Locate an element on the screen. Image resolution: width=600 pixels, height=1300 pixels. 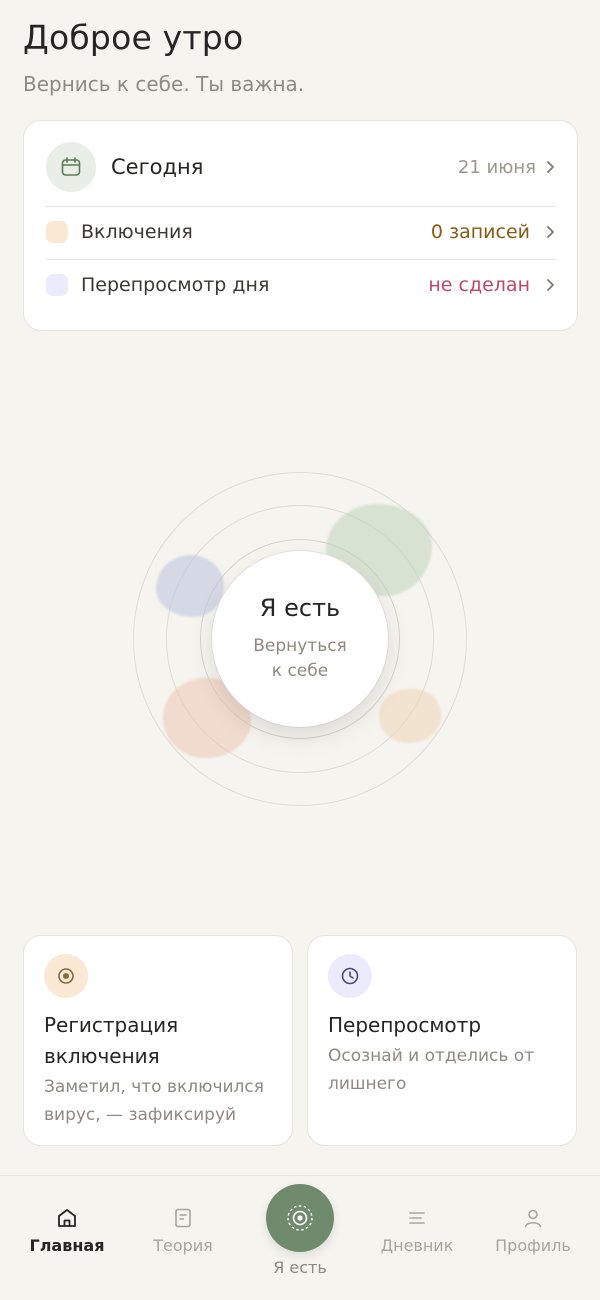
inclusions-label: Включения is located at coordinates (137, 232).